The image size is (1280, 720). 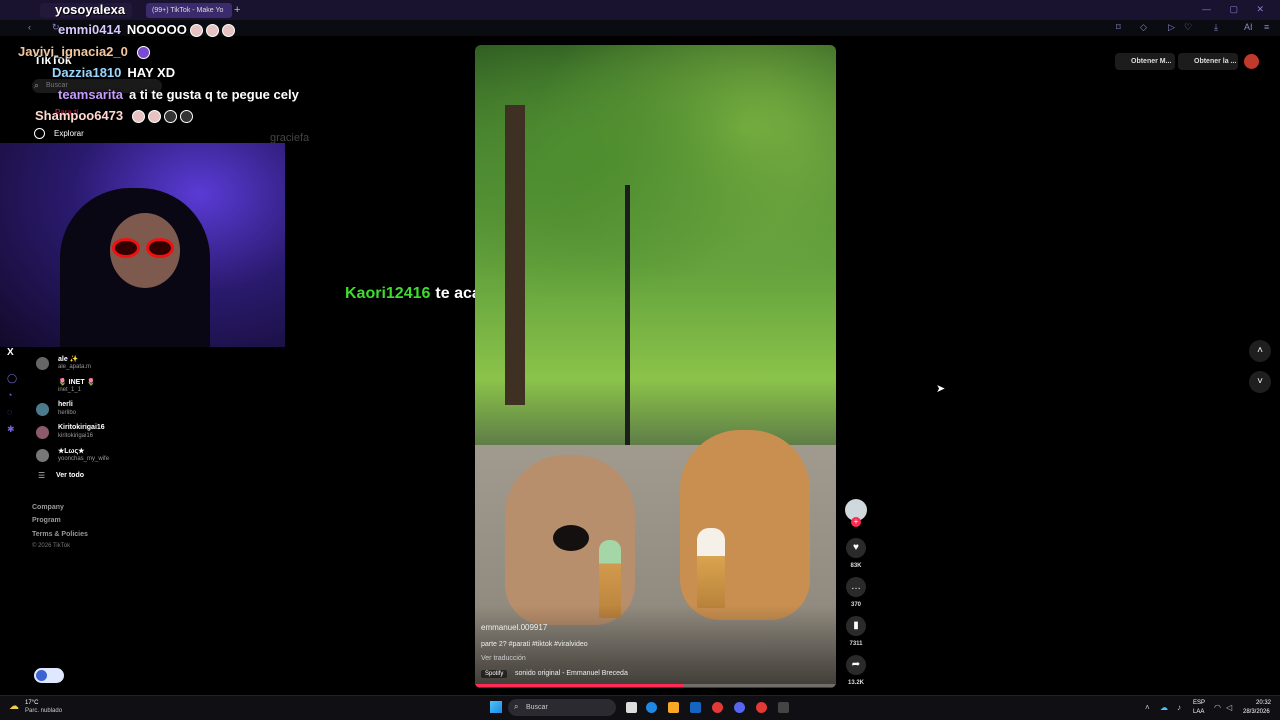 I want to click on bookmark-icon: ⌑, so click(x=1118, y=27).